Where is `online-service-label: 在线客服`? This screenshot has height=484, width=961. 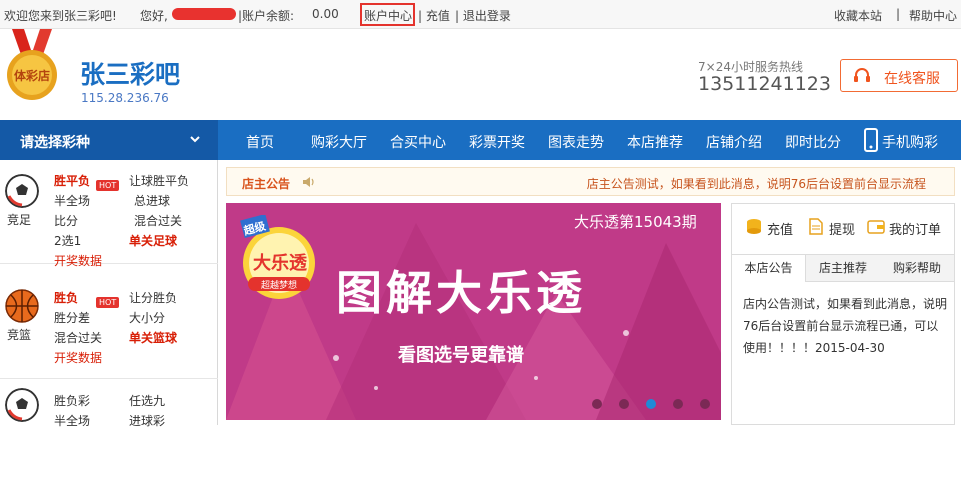
online-service-label: 在线客服 is located at coordinates (912, 79).